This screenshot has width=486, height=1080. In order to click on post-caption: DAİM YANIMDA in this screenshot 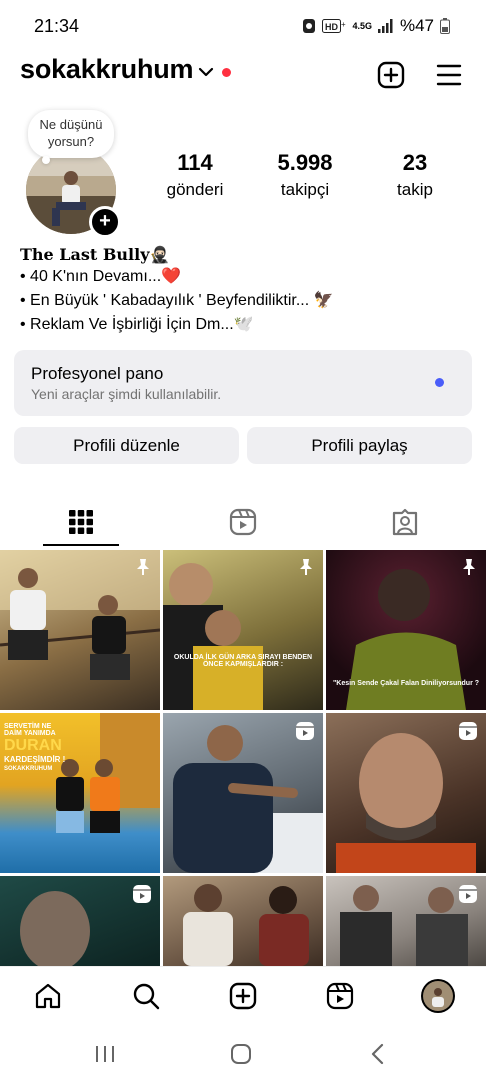, I will do `click(30, 733)`.